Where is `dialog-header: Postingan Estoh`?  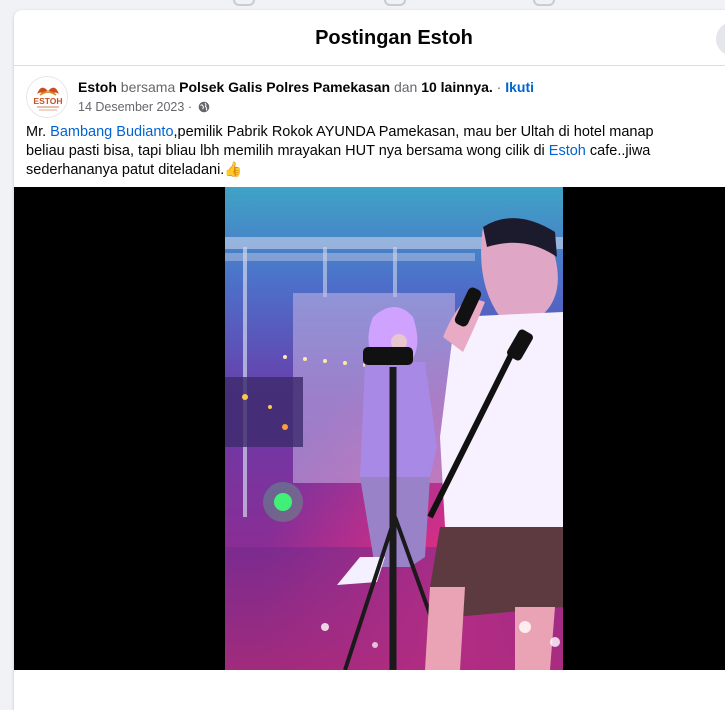
dialog-header: Postingan Estoh is located at coordinates (369, 38).